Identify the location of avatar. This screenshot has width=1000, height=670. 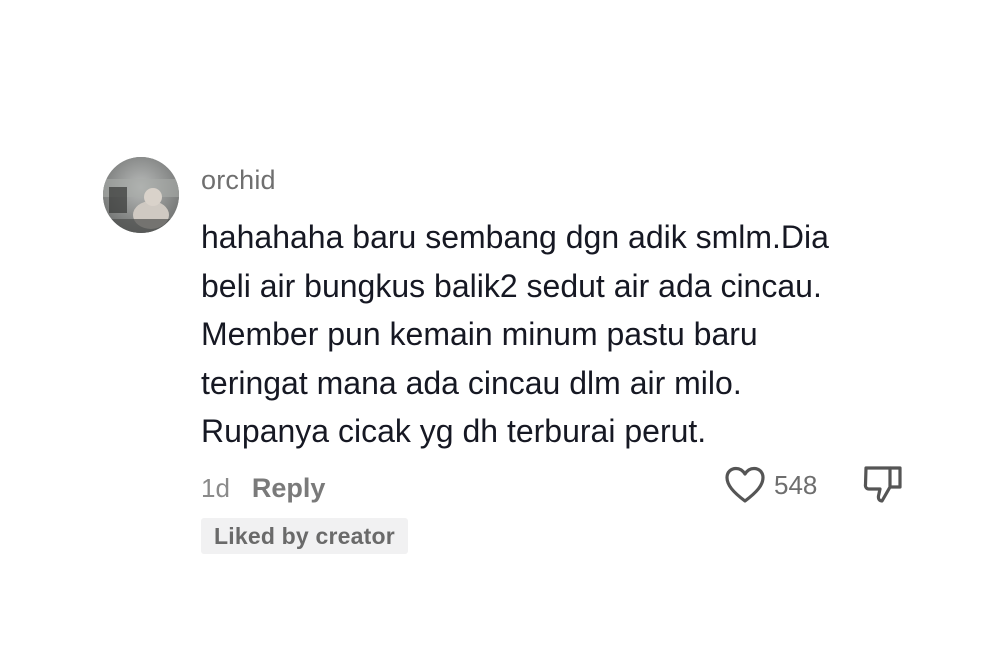
(141, 195).